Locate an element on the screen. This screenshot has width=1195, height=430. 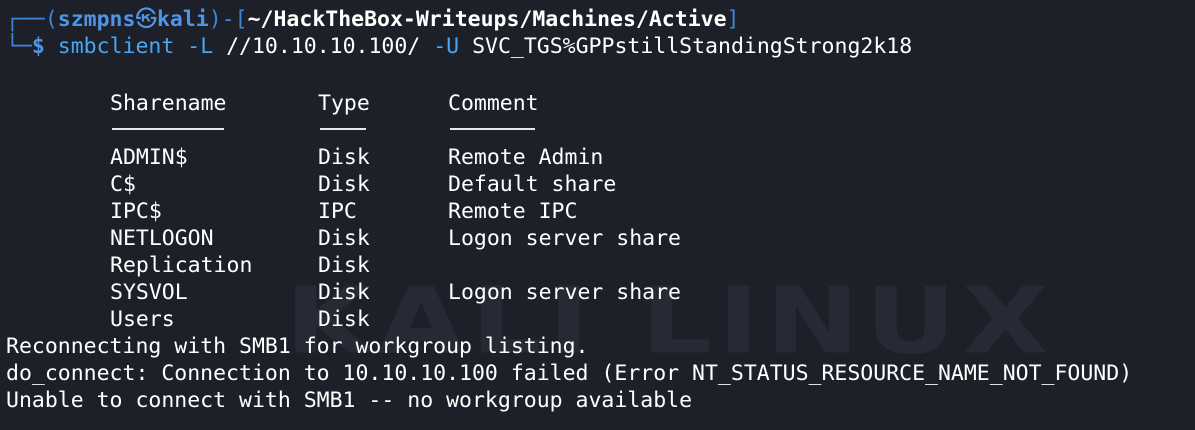
header-underline-sharename is located at coordinates (168, 129).